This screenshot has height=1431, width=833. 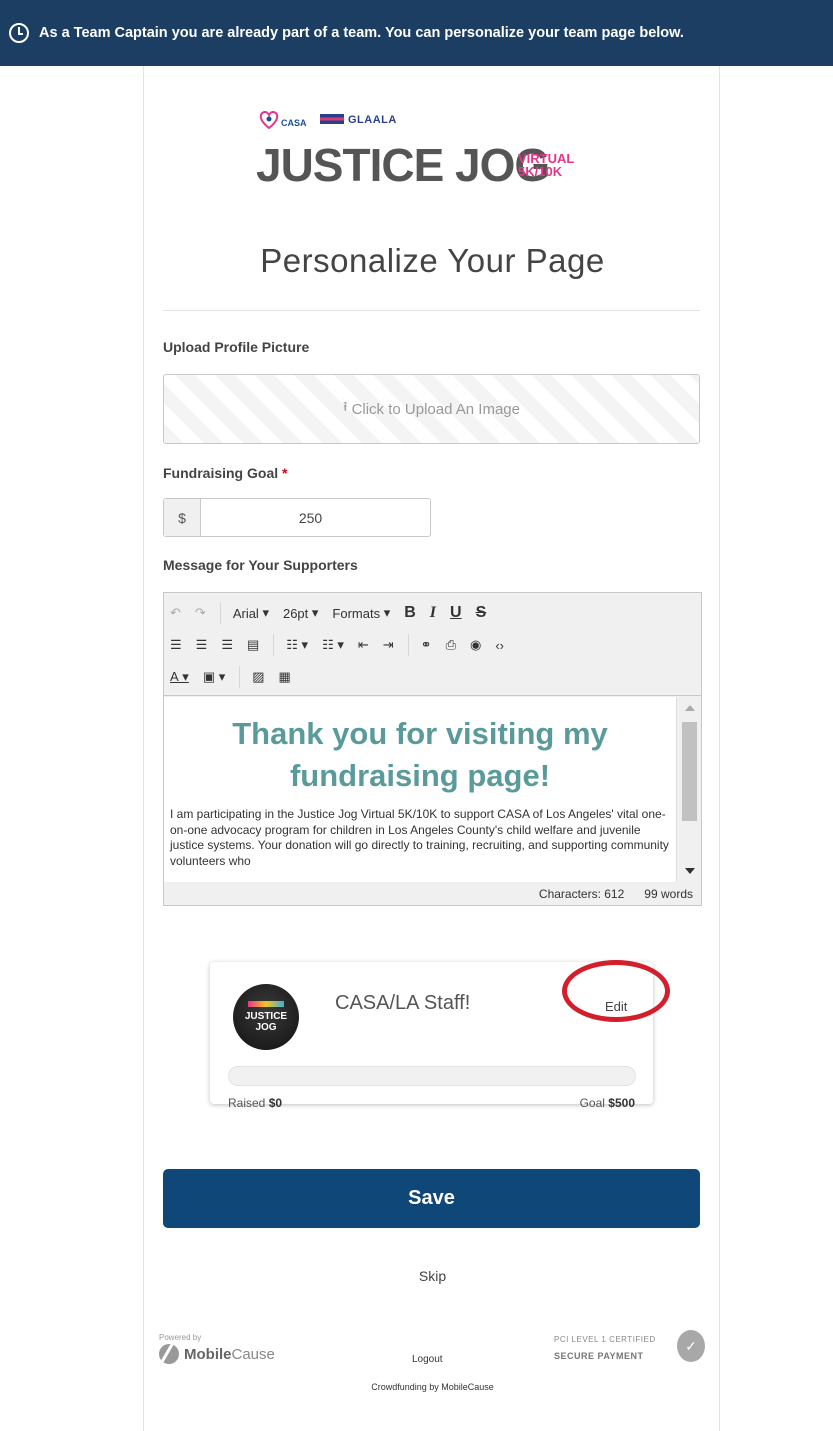 What do you see at coordinates (236, 347) in the screenshot?
I see `upload-label: Upload Profile Picture` at bounding box center [236, 347].